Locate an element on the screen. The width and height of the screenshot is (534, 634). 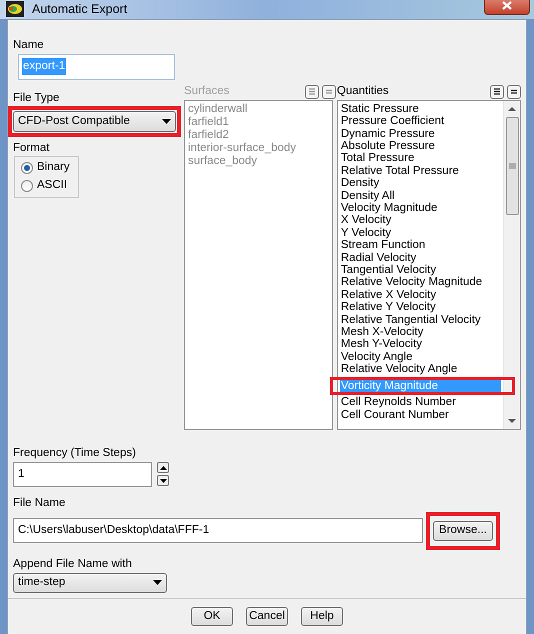
list-item: Mesh Y-Velocity is located at coordinates (420, 344).